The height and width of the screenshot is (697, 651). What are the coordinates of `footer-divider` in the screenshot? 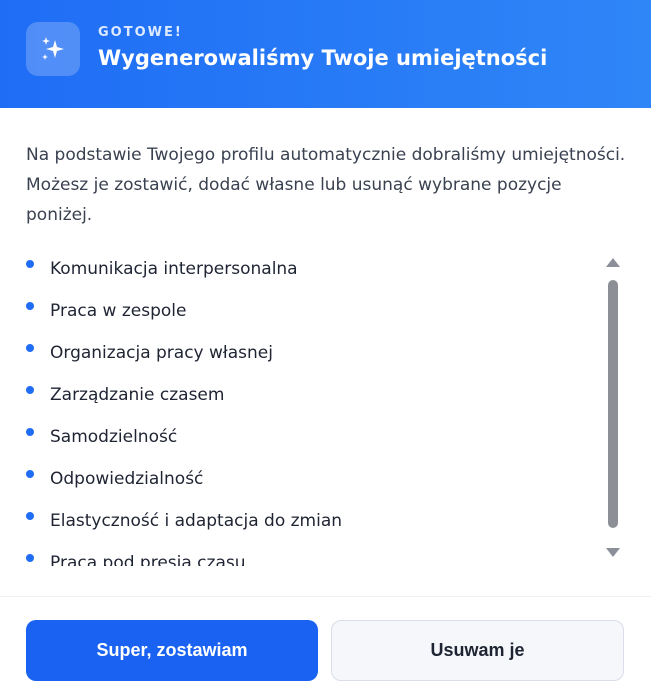 It's located at (325, 596).